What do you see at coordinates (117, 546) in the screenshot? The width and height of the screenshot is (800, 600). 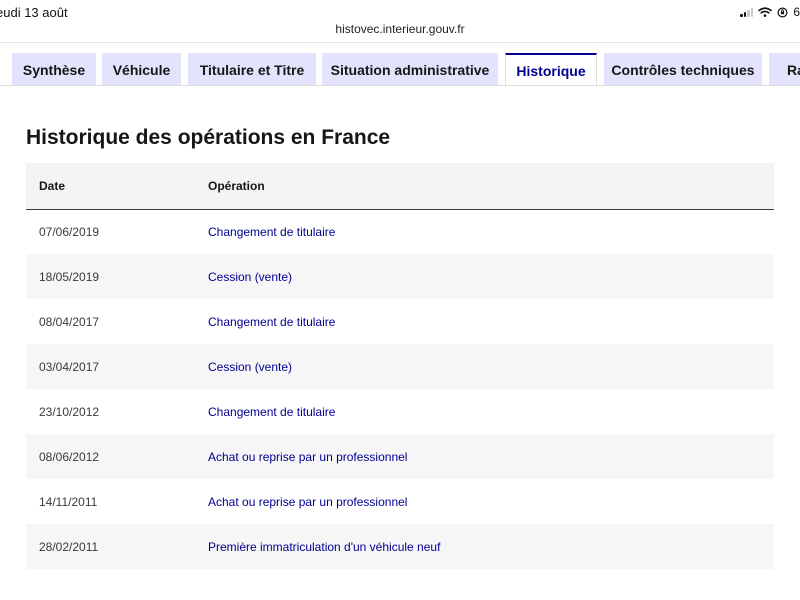 I see `row-date: 28/02/2011` at bounding box center [117, 546].